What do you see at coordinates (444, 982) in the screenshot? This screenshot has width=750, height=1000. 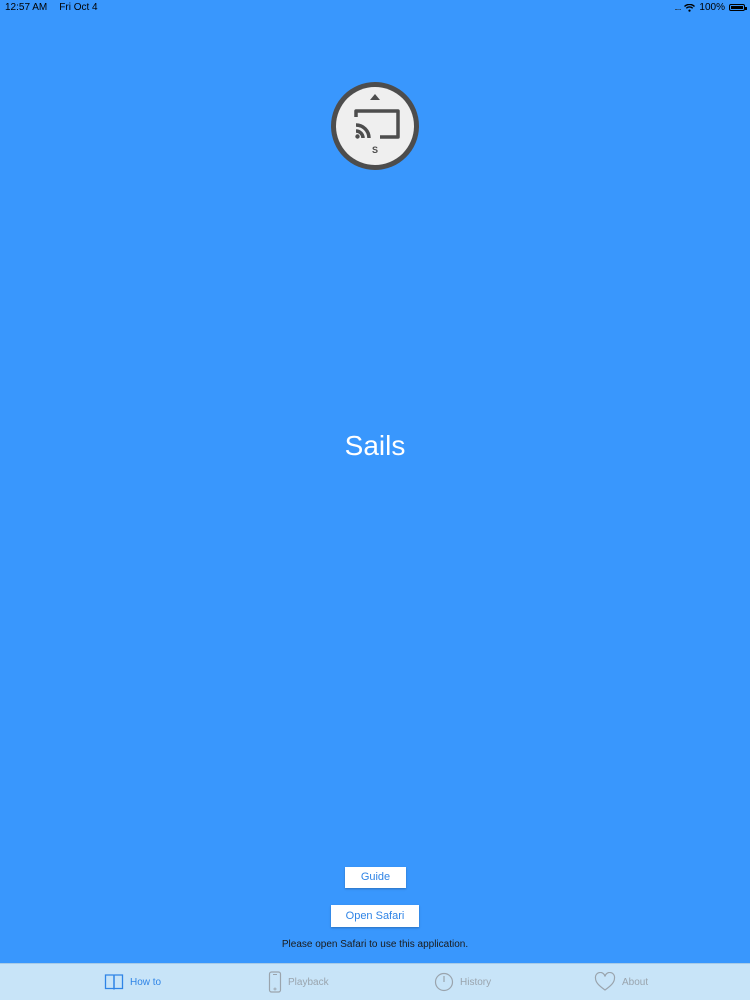 I see `clock-icon` at bounding box center [444, 982].